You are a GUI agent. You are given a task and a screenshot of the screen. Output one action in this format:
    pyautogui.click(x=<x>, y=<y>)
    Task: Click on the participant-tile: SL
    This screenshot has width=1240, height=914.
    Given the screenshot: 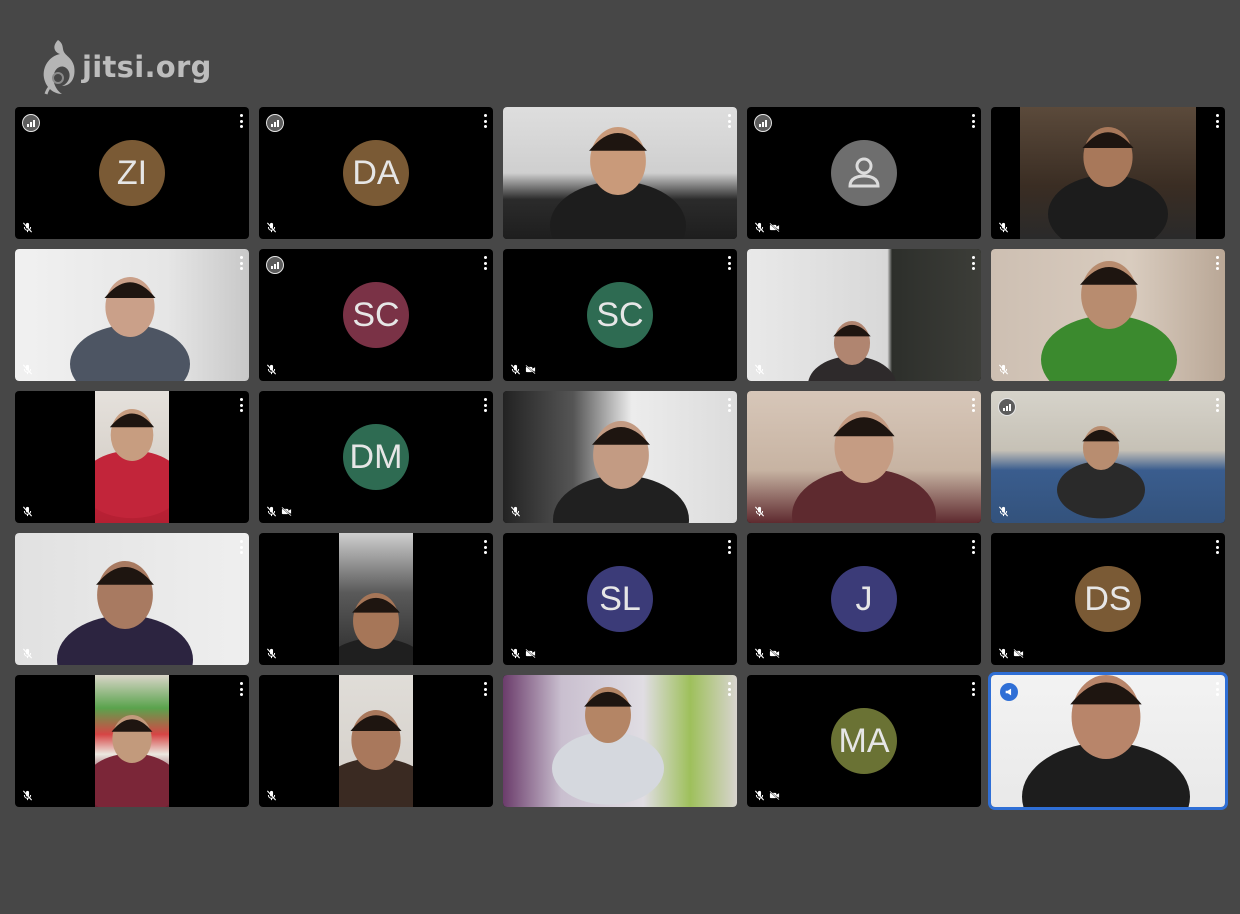 What is the action you would take?
    pyautogui.click(x=620, y=599)
    